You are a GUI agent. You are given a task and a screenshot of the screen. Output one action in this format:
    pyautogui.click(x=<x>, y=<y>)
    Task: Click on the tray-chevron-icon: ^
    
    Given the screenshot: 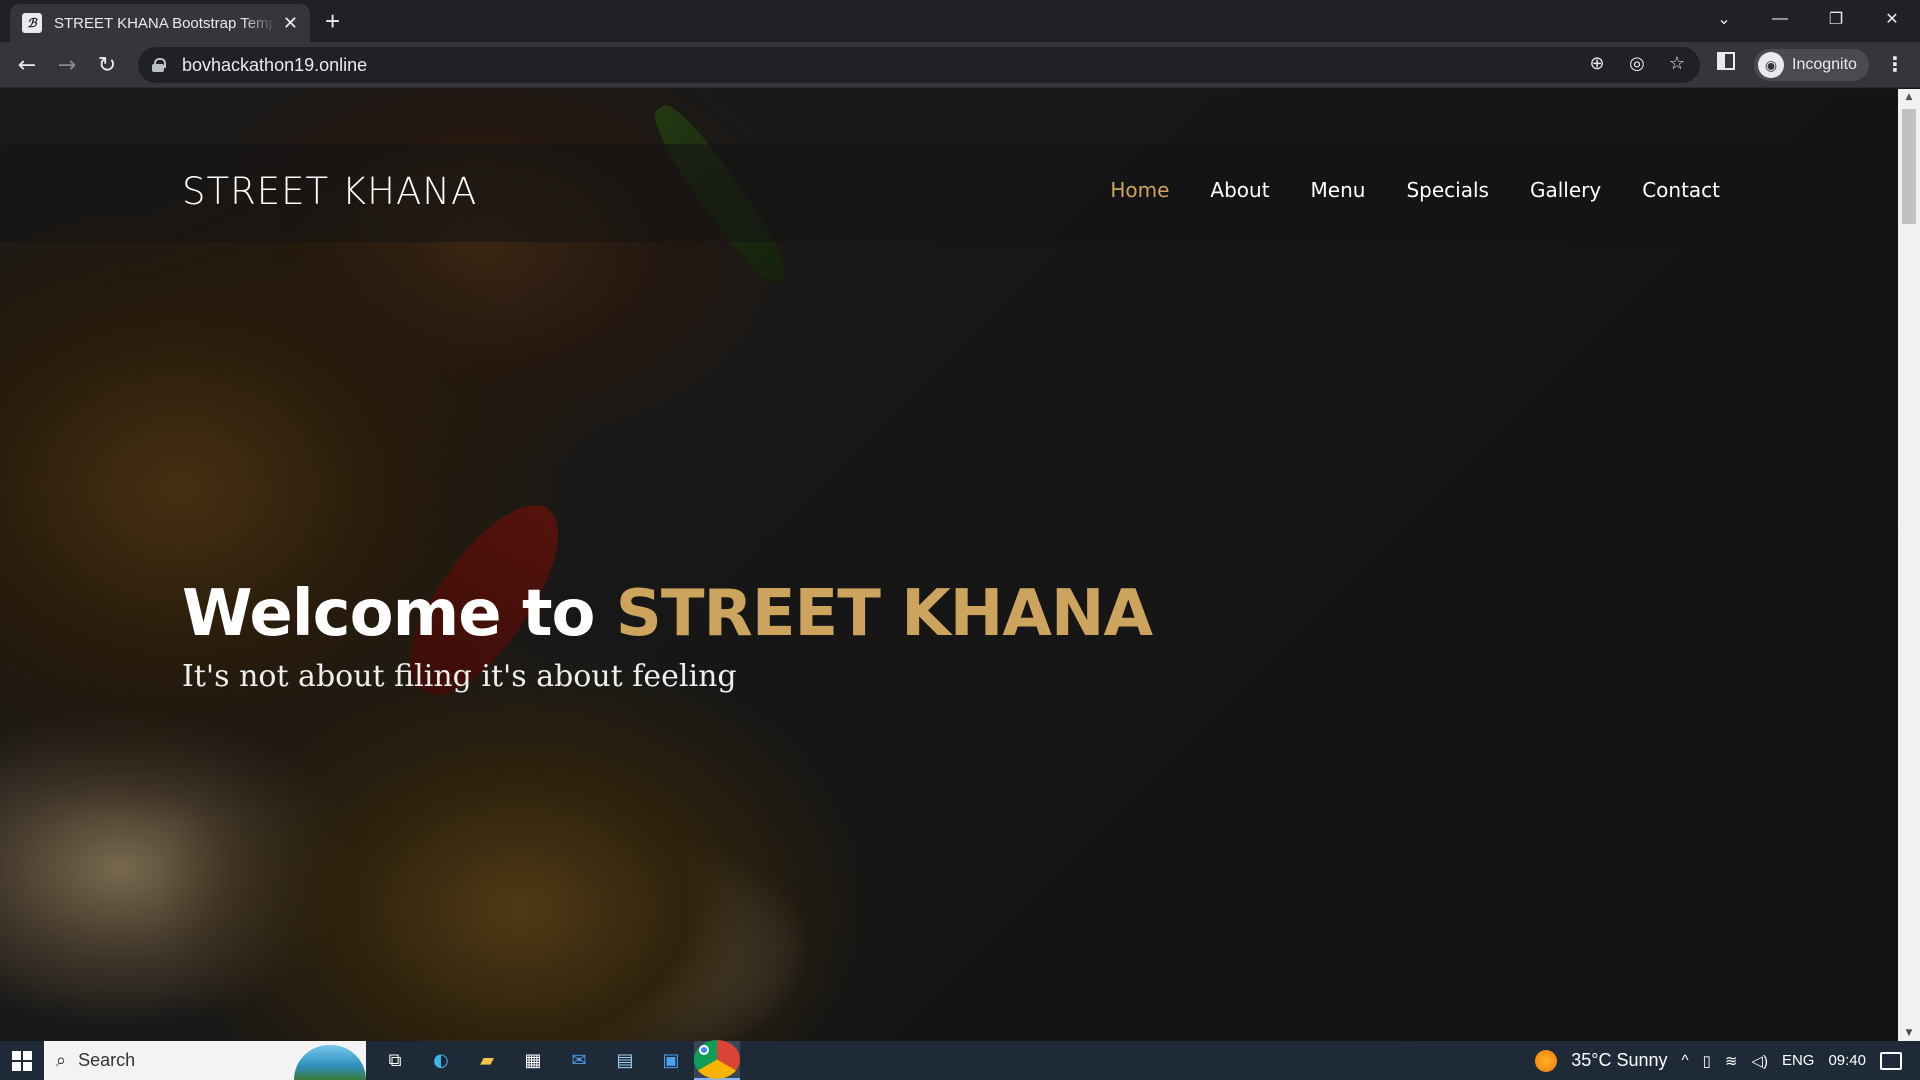 What is the action you would take?
    pyautogui.click(x=1685, y=1060)
    